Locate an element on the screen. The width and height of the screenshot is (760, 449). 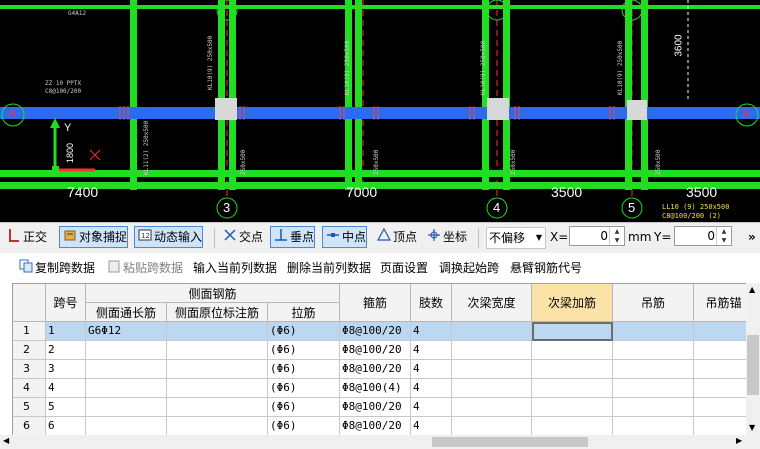
vertex-snap: 顶点 is located at coordinates (395, 237).